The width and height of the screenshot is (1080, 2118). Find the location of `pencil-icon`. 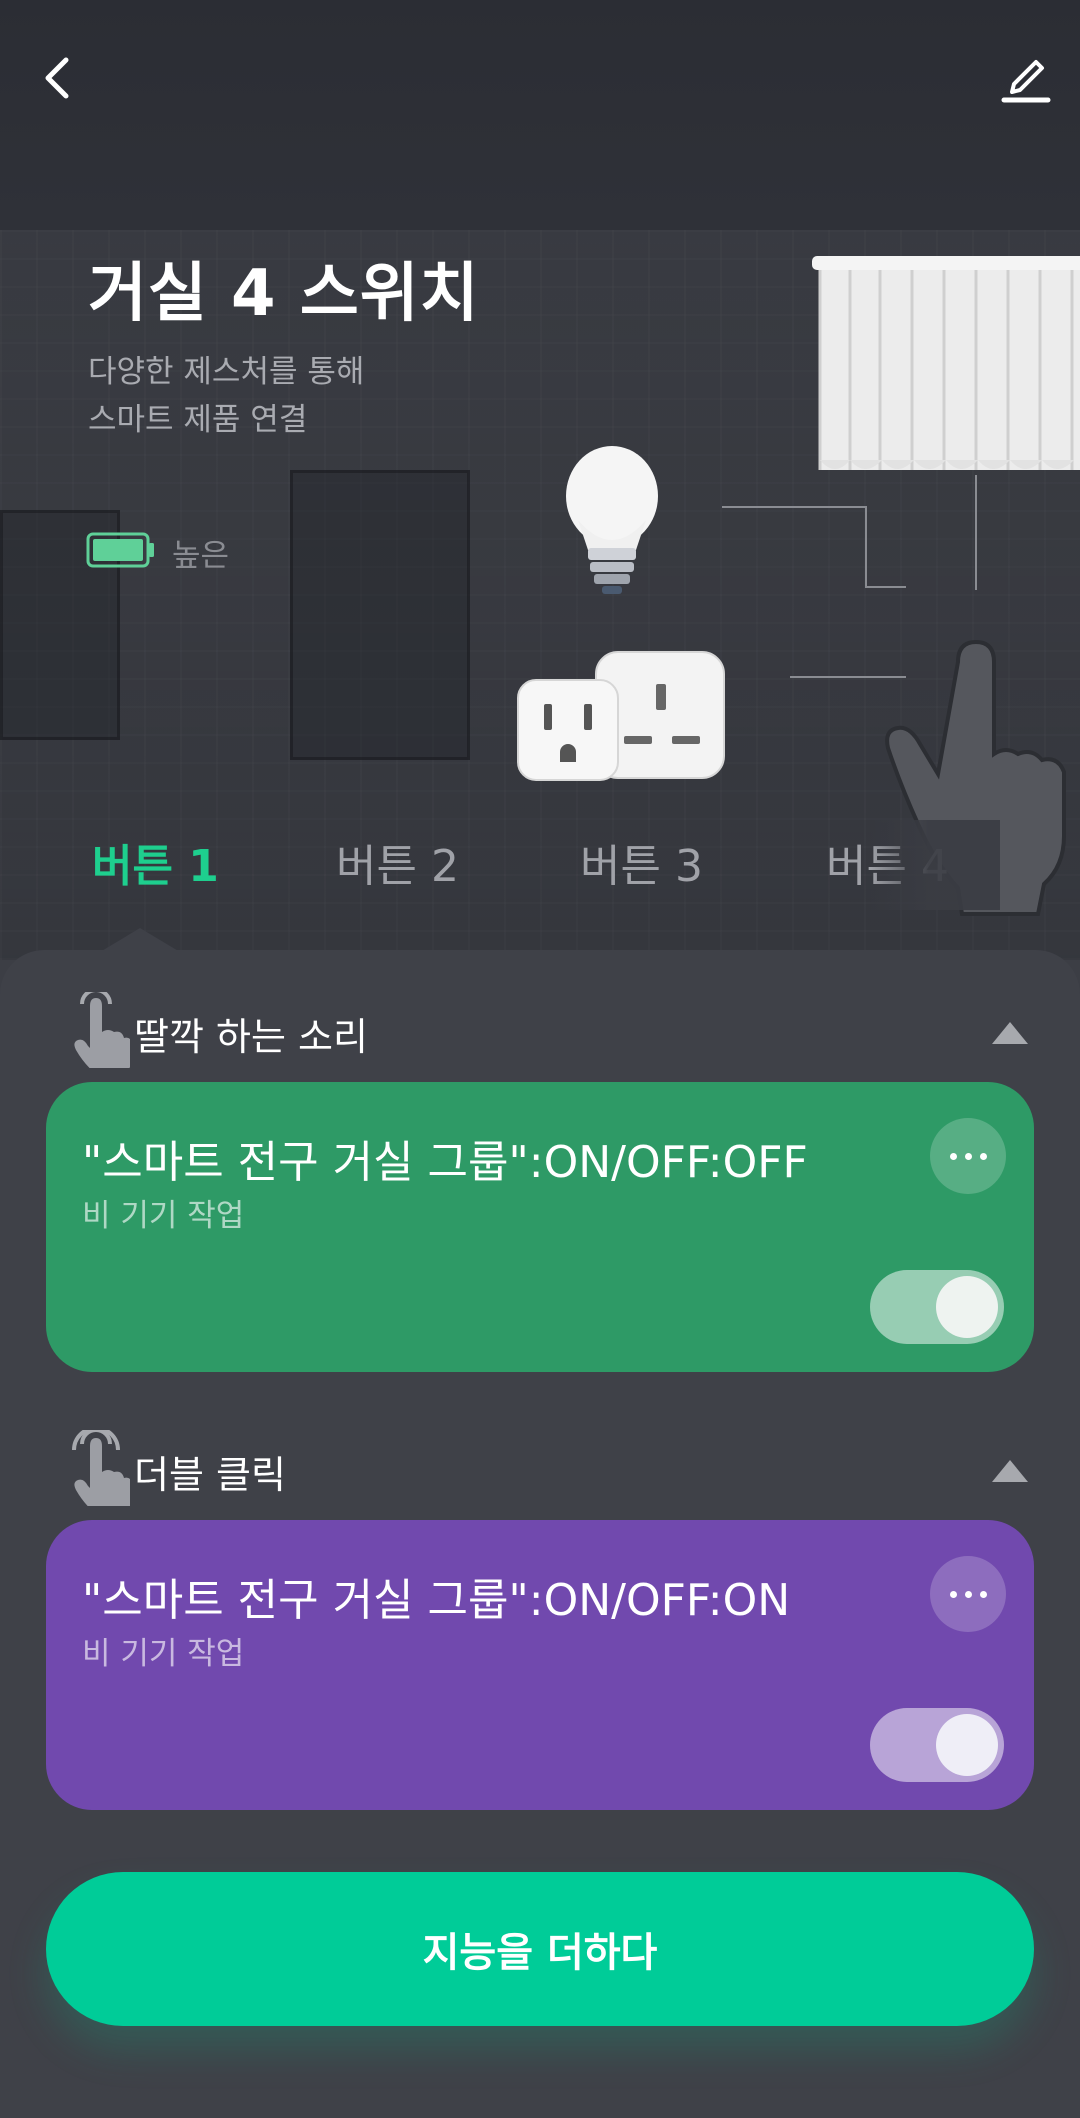

pencil-icon is located at coordinates (1026, 78).